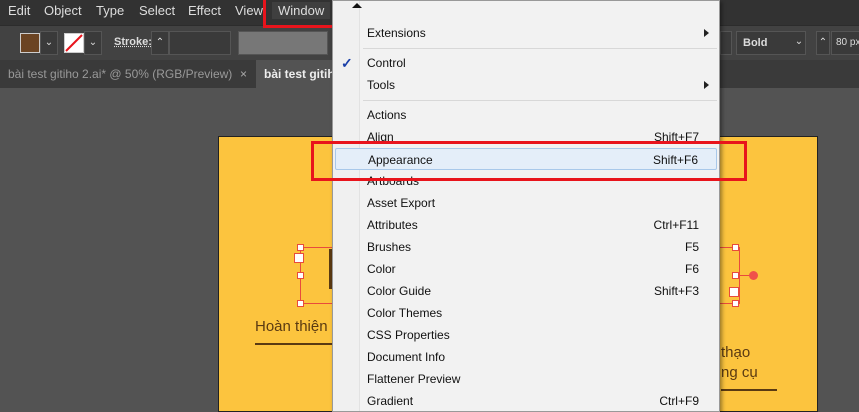 The width and height of the screenshot is (859, 412). I want to click on fill-dropdown: ⌄, so click(49, 43).